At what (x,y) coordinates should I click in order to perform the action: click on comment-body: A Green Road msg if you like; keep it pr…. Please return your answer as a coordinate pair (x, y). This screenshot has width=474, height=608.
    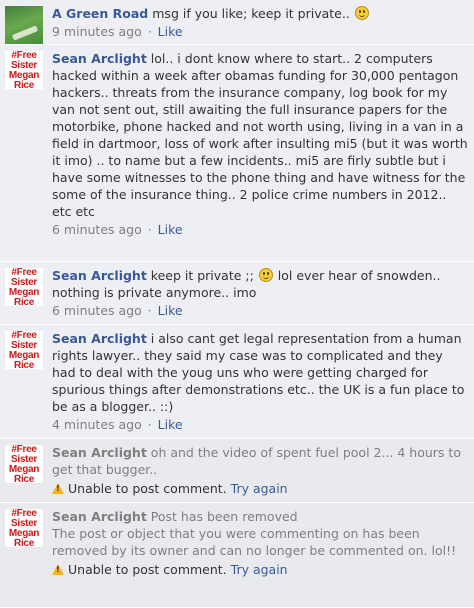
    Looking at the image, I should click on (260, 13).